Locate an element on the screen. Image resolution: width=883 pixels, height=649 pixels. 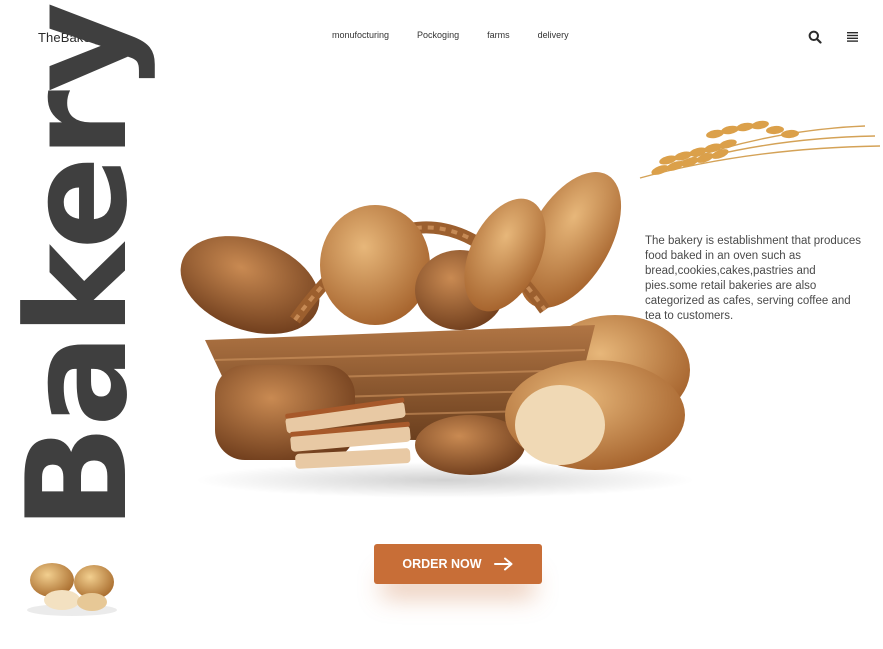
search-icon is located at coordinates (815, 37).